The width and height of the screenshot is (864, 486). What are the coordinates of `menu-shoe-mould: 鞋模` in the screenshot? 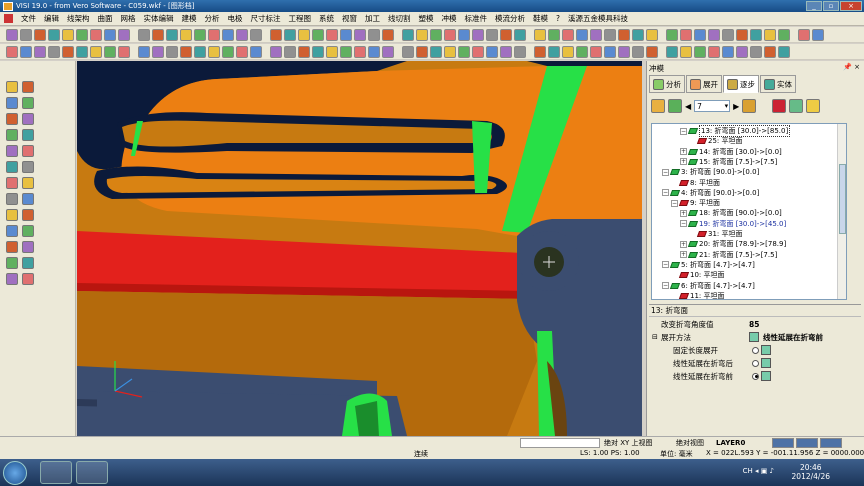 It's located at (540, 18).